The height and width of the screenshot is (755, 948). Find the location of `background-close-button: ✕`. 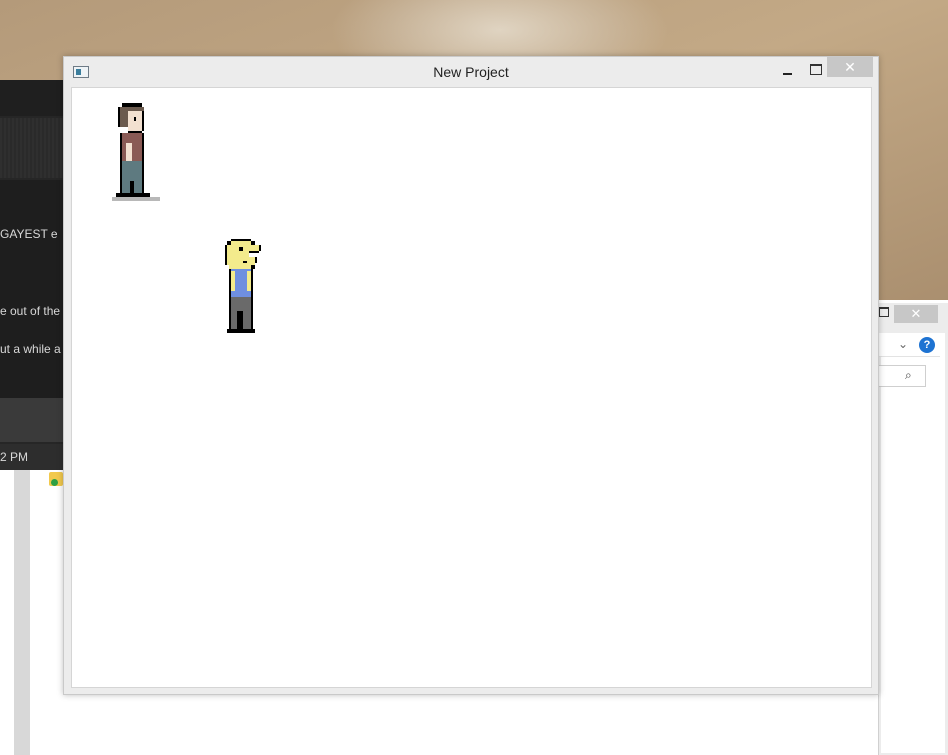

background-close-button: ✕ is located at coordinates (916, 314).